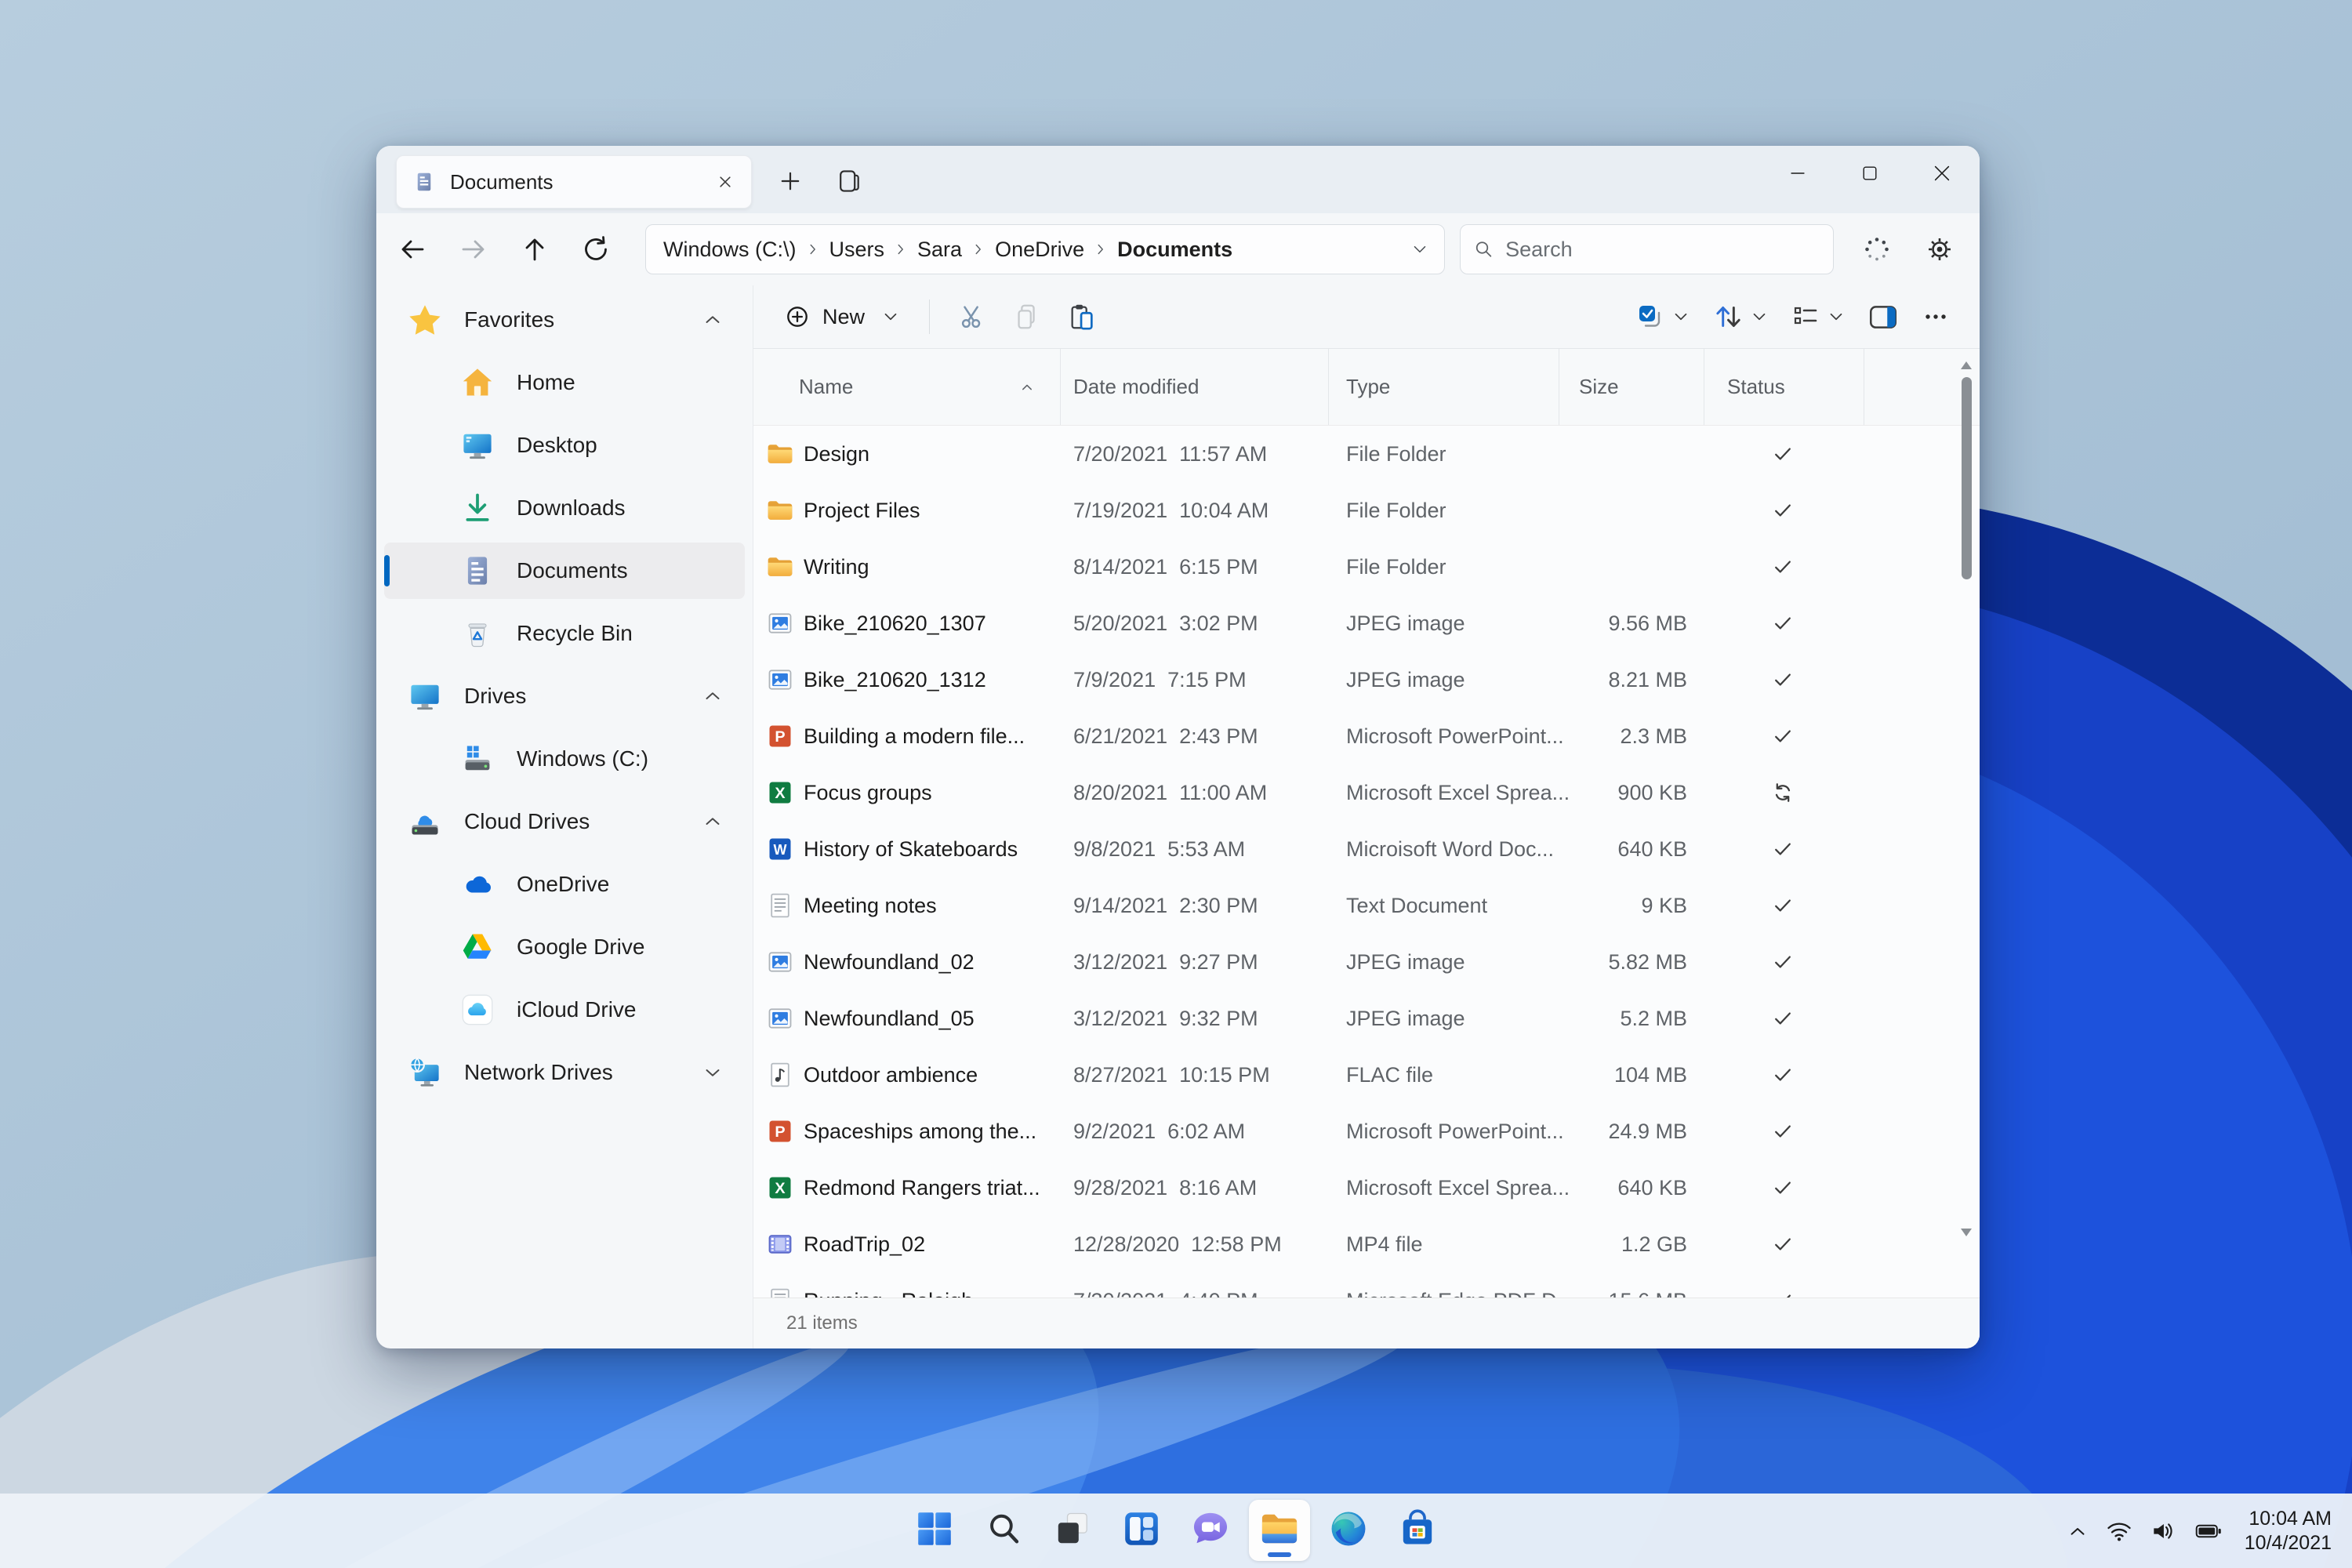 This screenshot has width=2352, height=1568. Describe the element at coordinates (577, 1010) in the screenshot. I see `sidebar-item-label: iCloud Drive` at that location.